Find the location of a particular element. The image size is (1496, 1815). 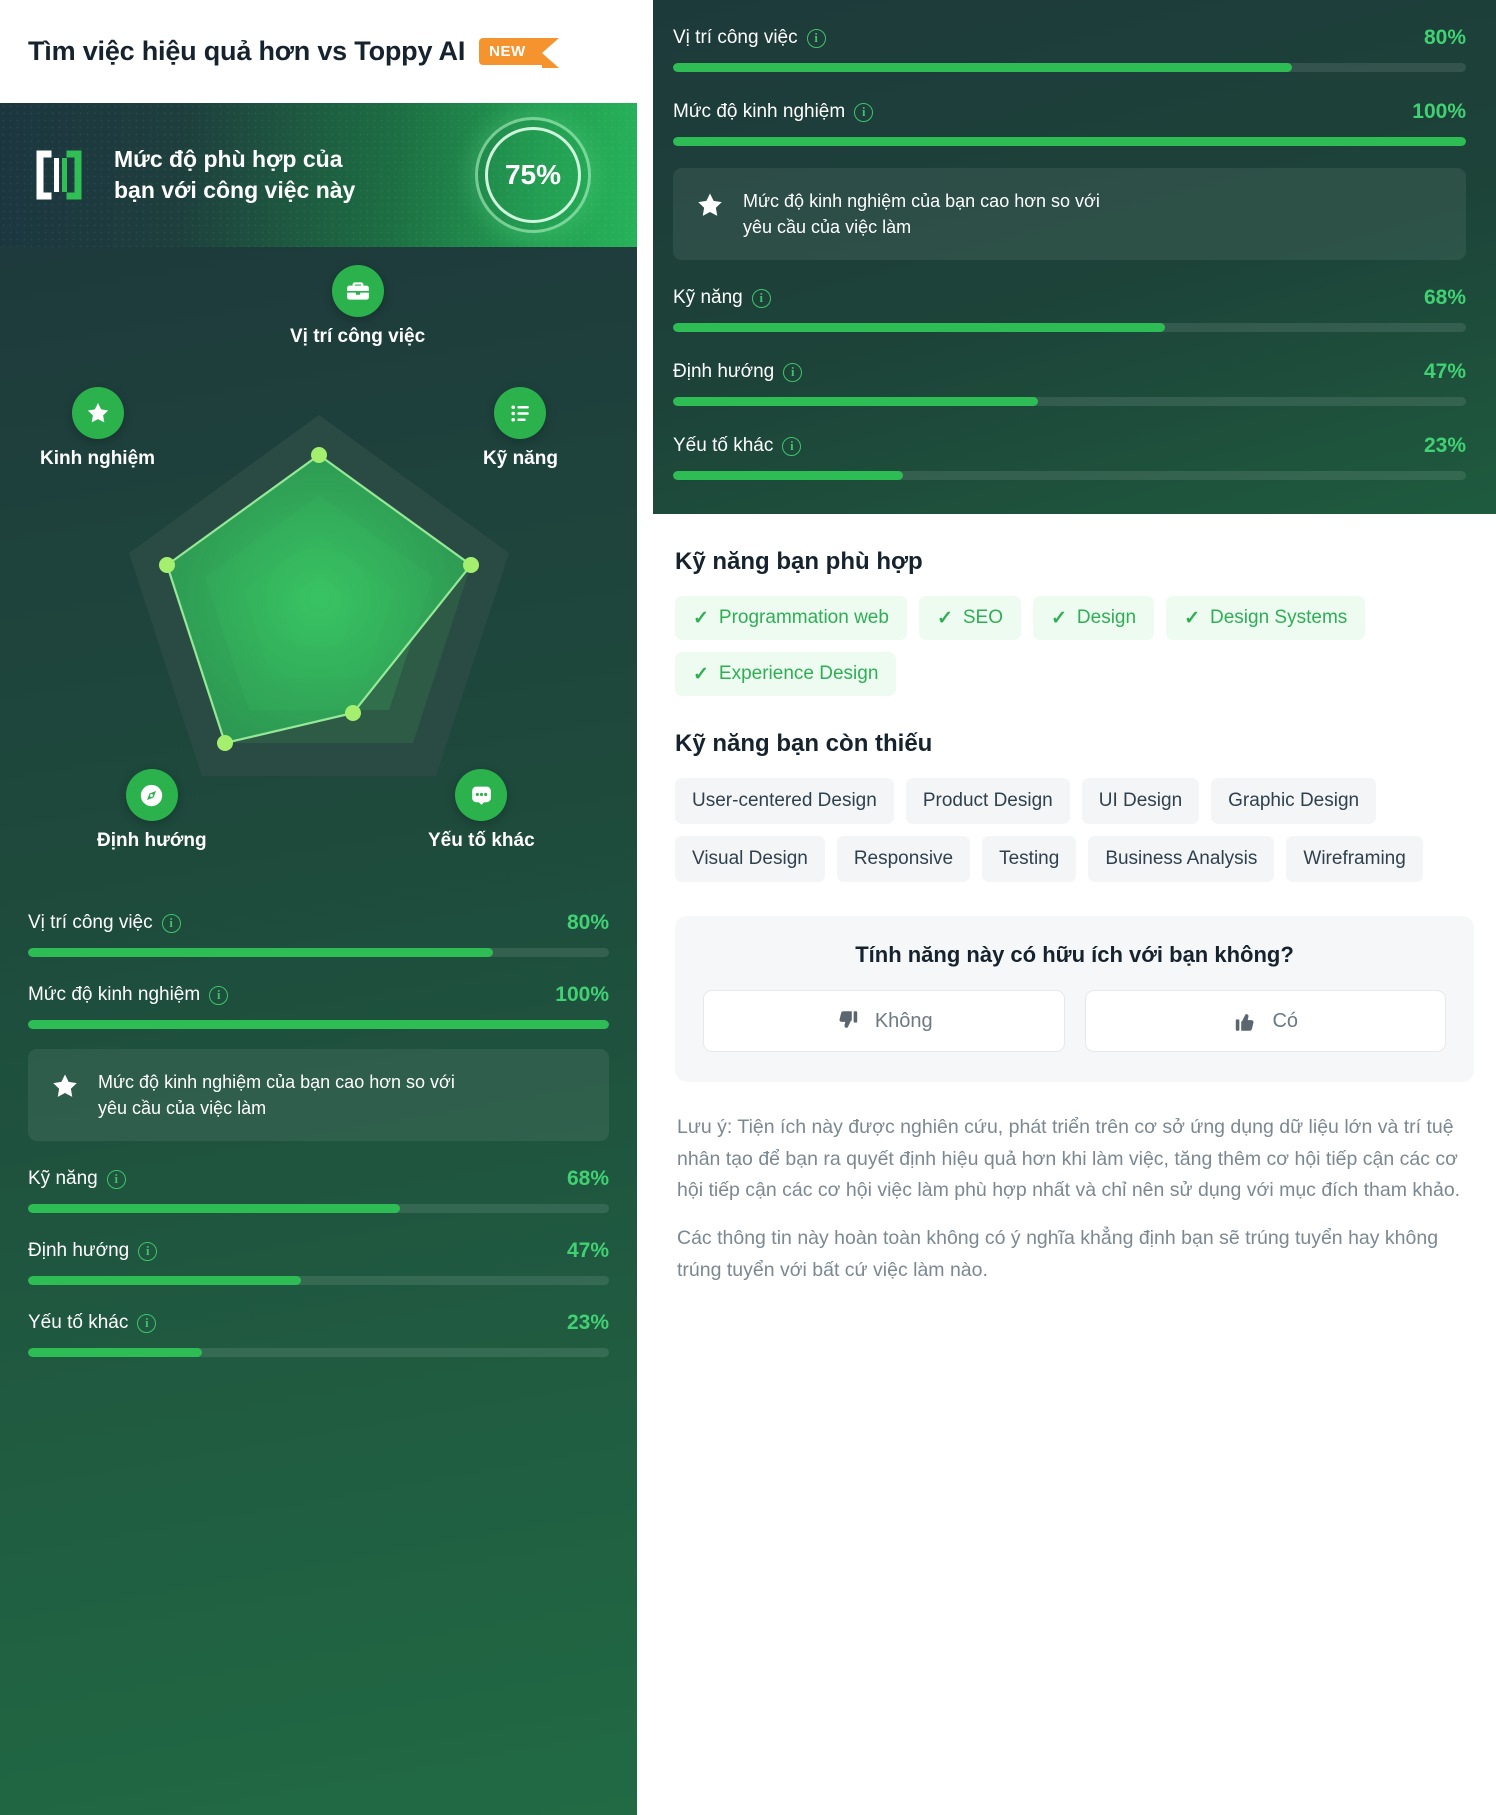

metric-row: Yếu tố khác i 23% is located at coordinates (318, 1334).